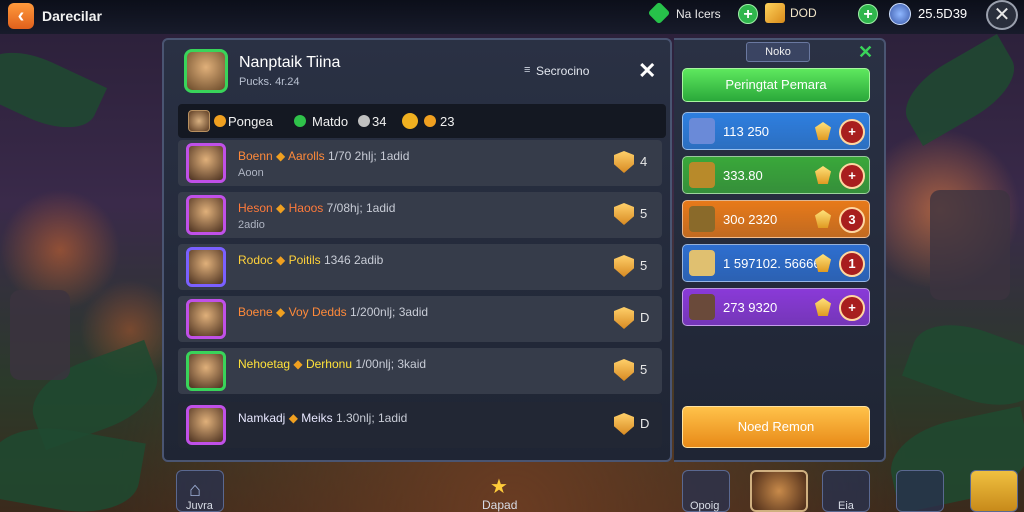 The image size is (1024, 512). What do you see at coordinates (420, 215) in the screenshot?
I see `leaderboard-row: Heson ◆ Haoos 7/08hj; 1adid 2adio 5` at bounding box center [420, 215].